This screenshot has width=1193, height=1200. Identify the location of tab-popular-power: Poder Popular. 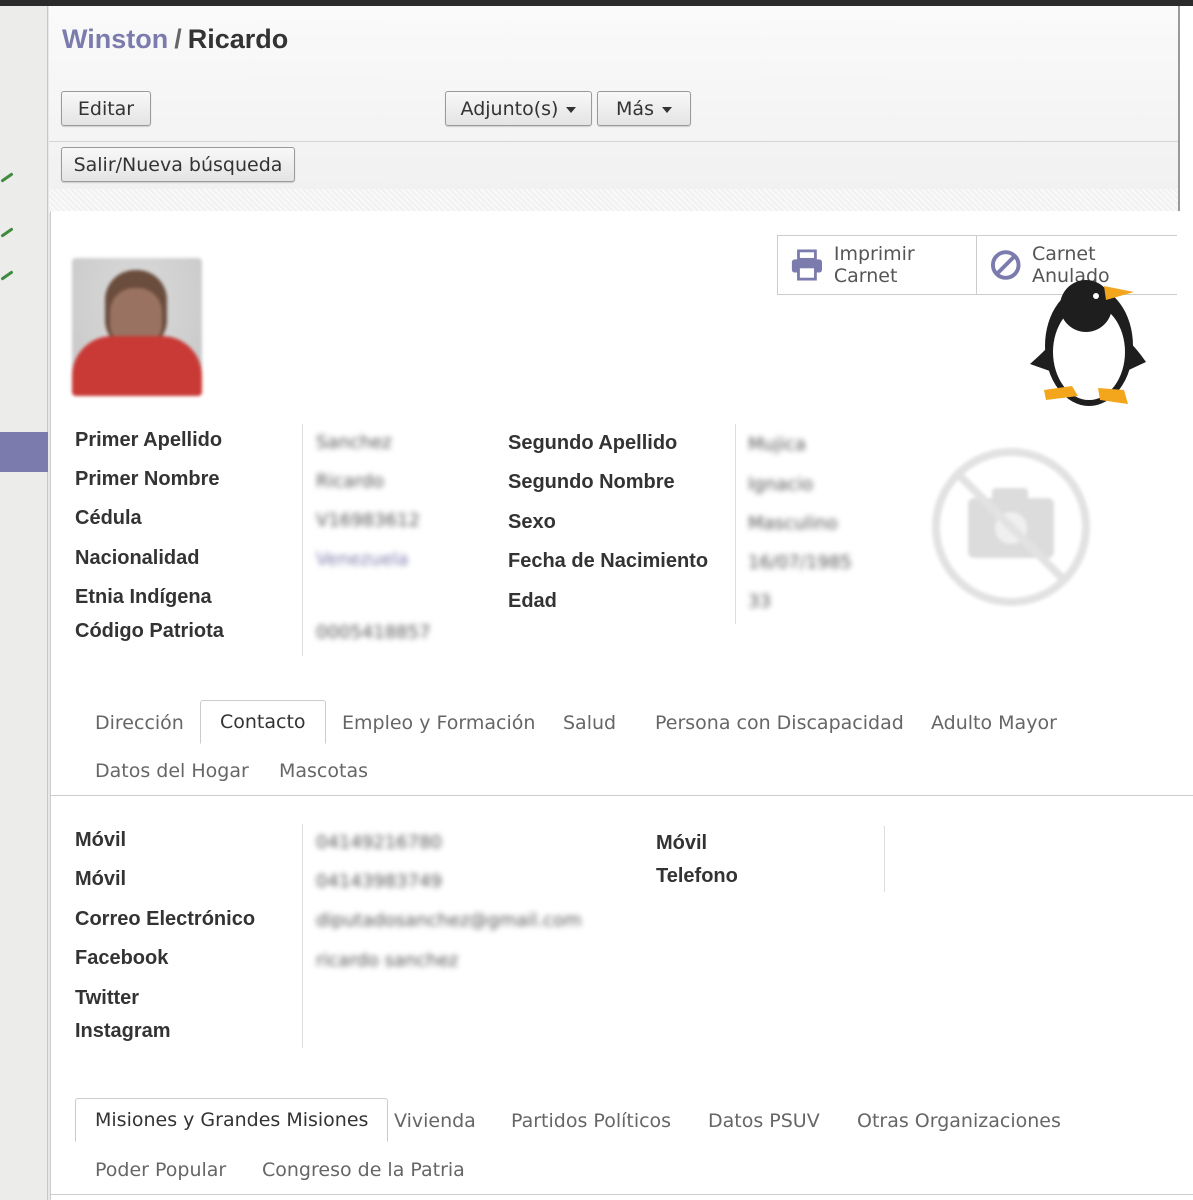
(160, 1170).